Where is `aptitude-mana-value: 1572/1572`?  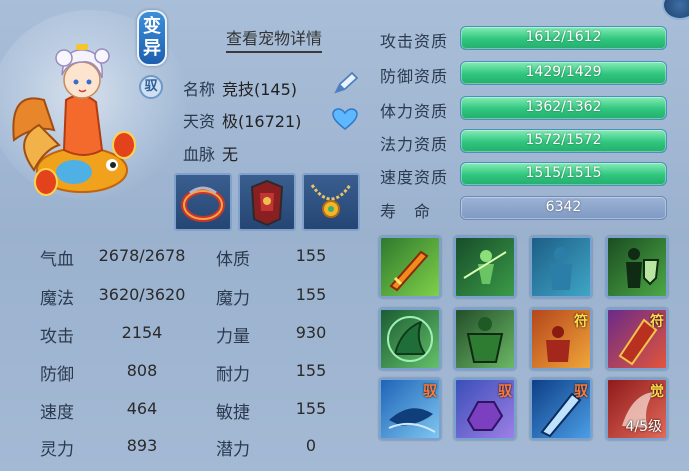
aptitude-mana-value: 1572/1572 is located at coordinates (563, 140).